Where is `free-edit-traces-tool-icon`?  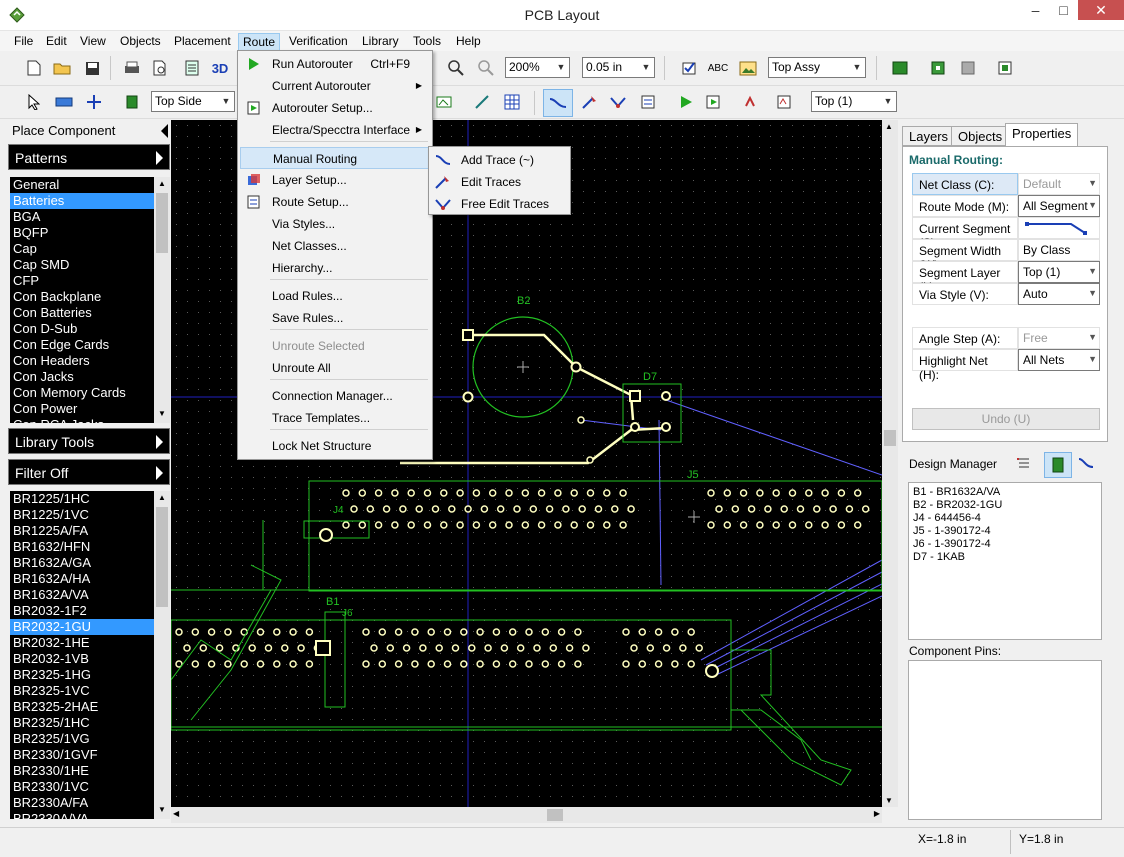 free-edit-traces-tool-icon is located at coordinates (618, 102).